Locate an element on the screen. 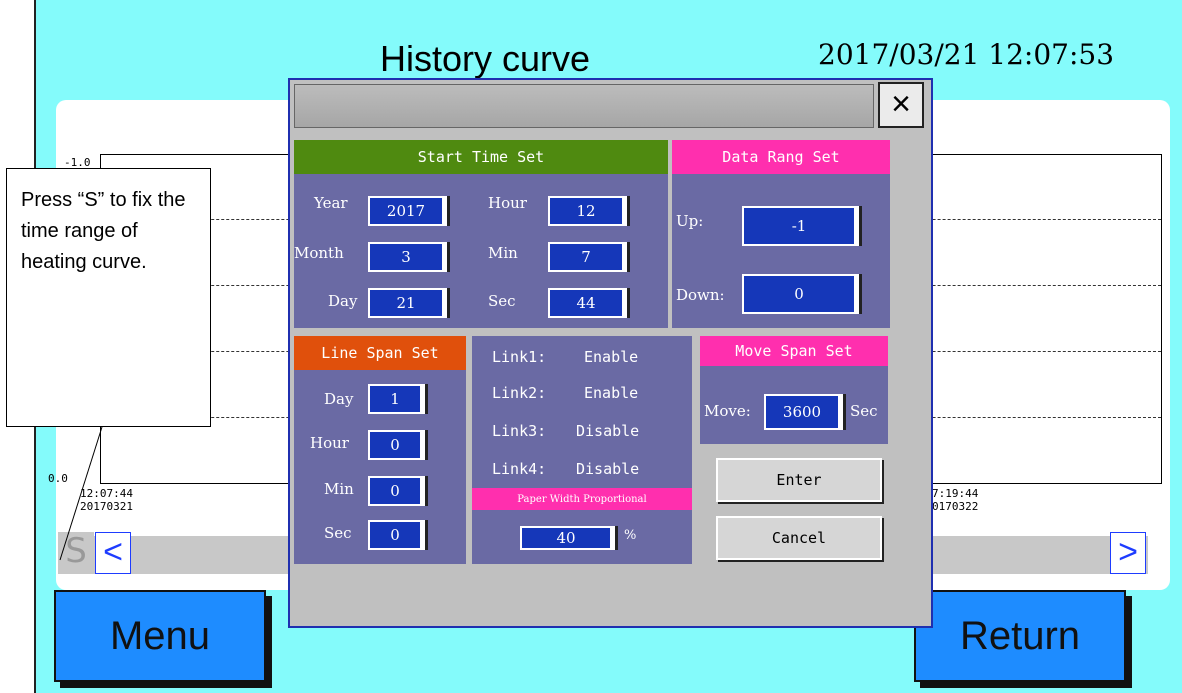 The width and height of the screenshot is (1182, 693). dialog-titlebar is located at coordinates (584, 106).